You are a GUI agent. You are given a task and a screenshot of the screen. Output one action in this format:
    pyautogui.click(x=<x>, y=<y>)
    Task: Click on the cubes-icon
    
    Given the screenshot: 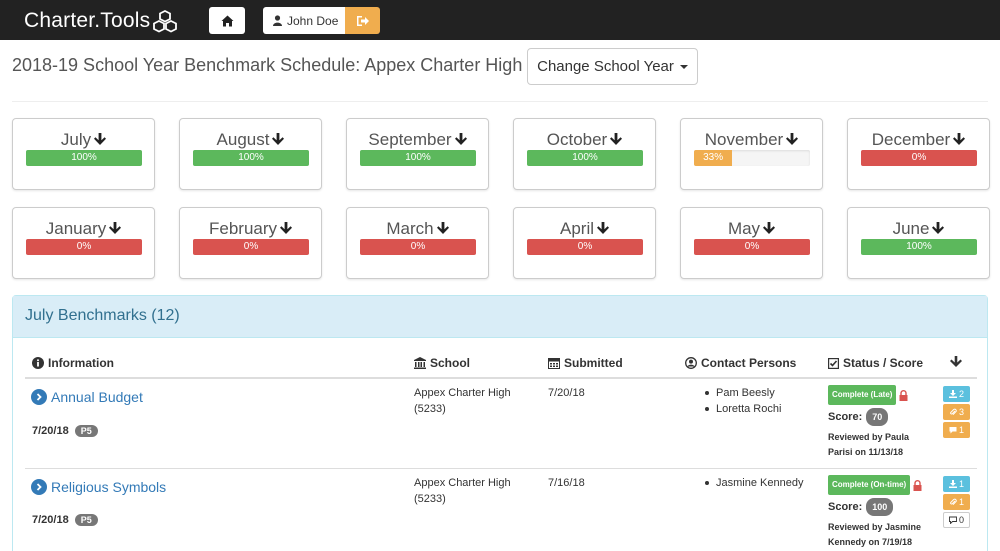 What is the action you would take?
    pyautogui.click(x=165, y=21)
    